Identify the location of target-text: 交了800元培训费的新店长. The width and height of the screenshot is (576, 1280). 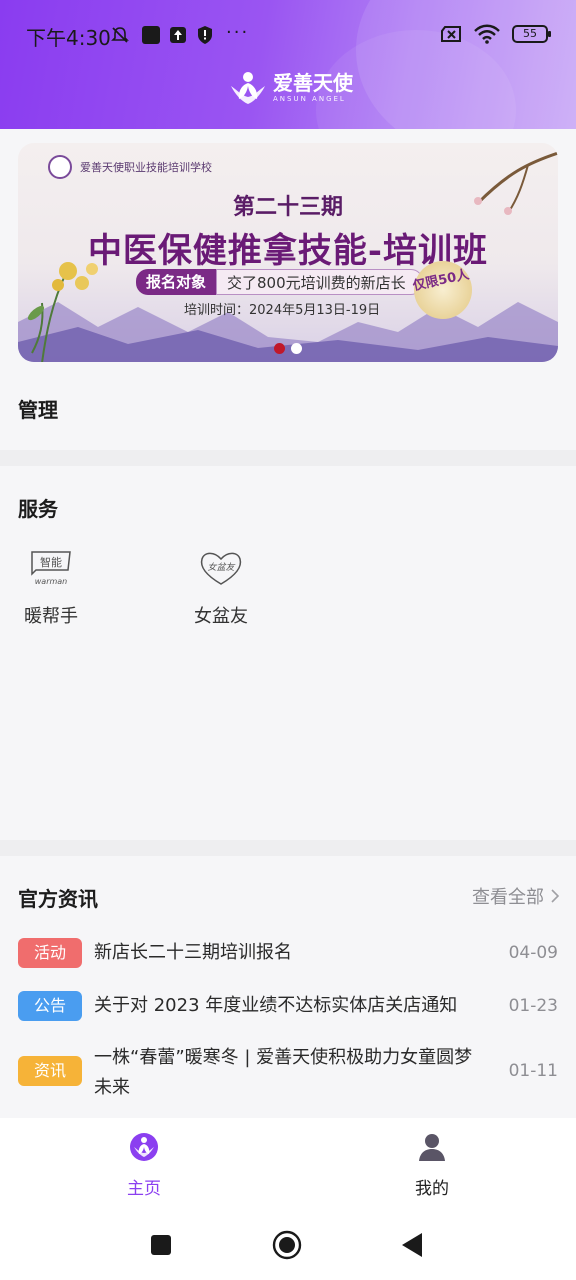
(319, 282).